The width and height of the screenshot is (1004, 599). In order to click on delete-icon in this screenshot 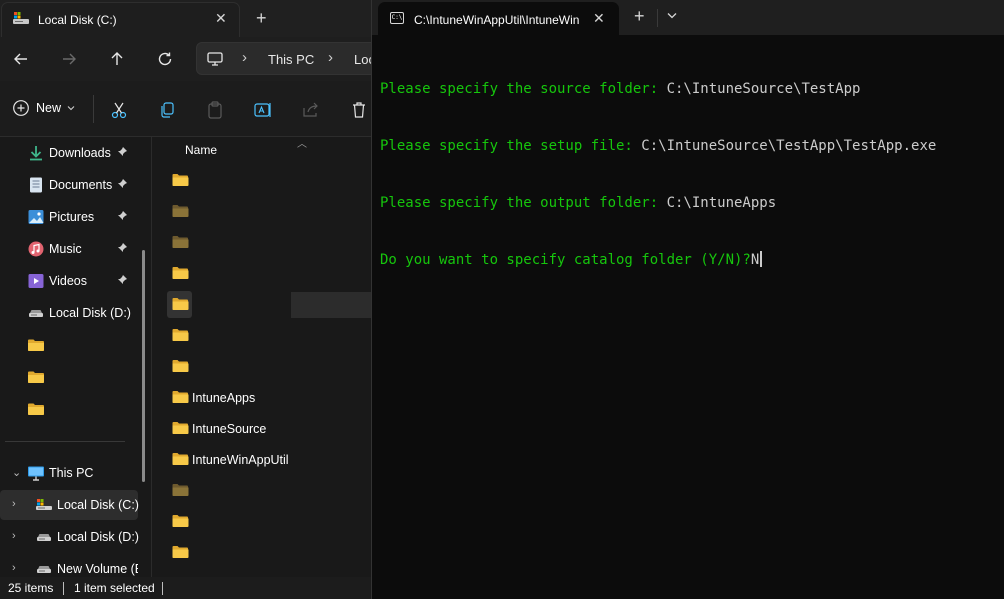, I will do `click(359, 110)`.